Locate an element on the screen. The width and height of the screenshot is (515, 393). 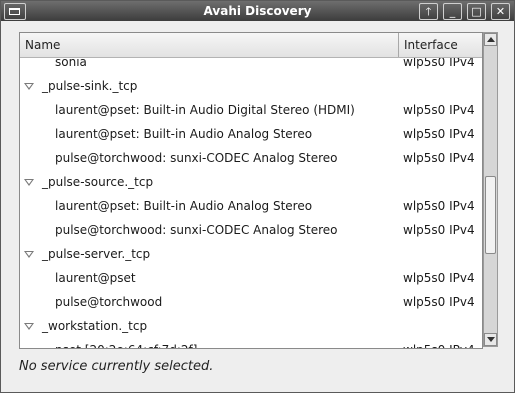
tree-service-row: laurent@pset wlp5s0 IPv4 is located at coordinates (251, 278).